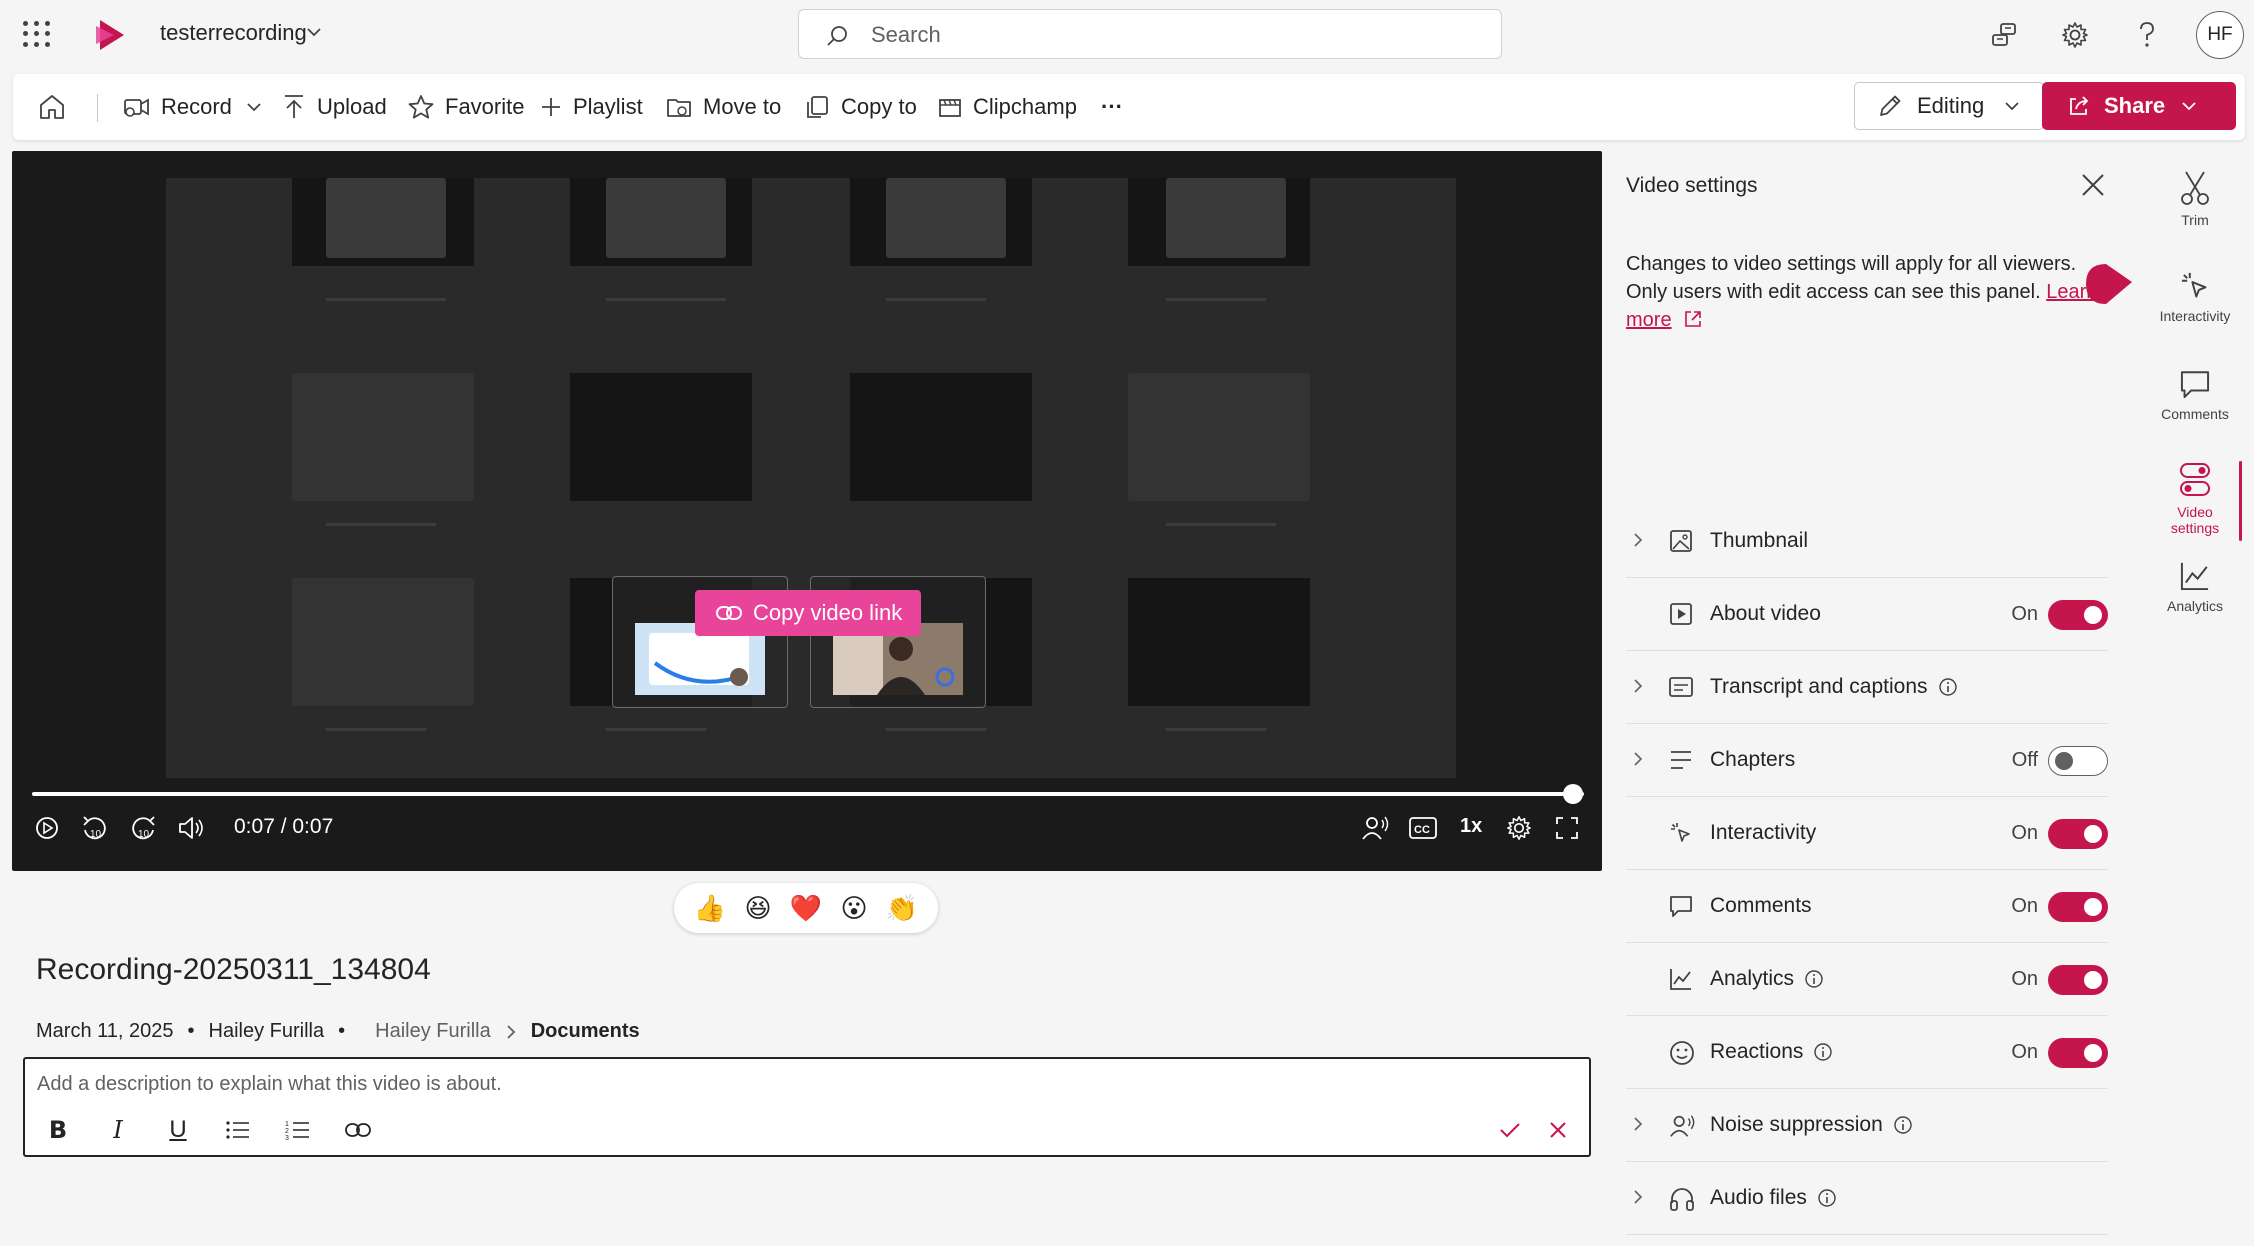 Image resolution: width=2254 pixels, height=1246 pixels. What do you see at coordinates (1867, 541) in the screenshot?
I see `setting-thumbnail: Thumbnail` at bounding box center [1867, 541].